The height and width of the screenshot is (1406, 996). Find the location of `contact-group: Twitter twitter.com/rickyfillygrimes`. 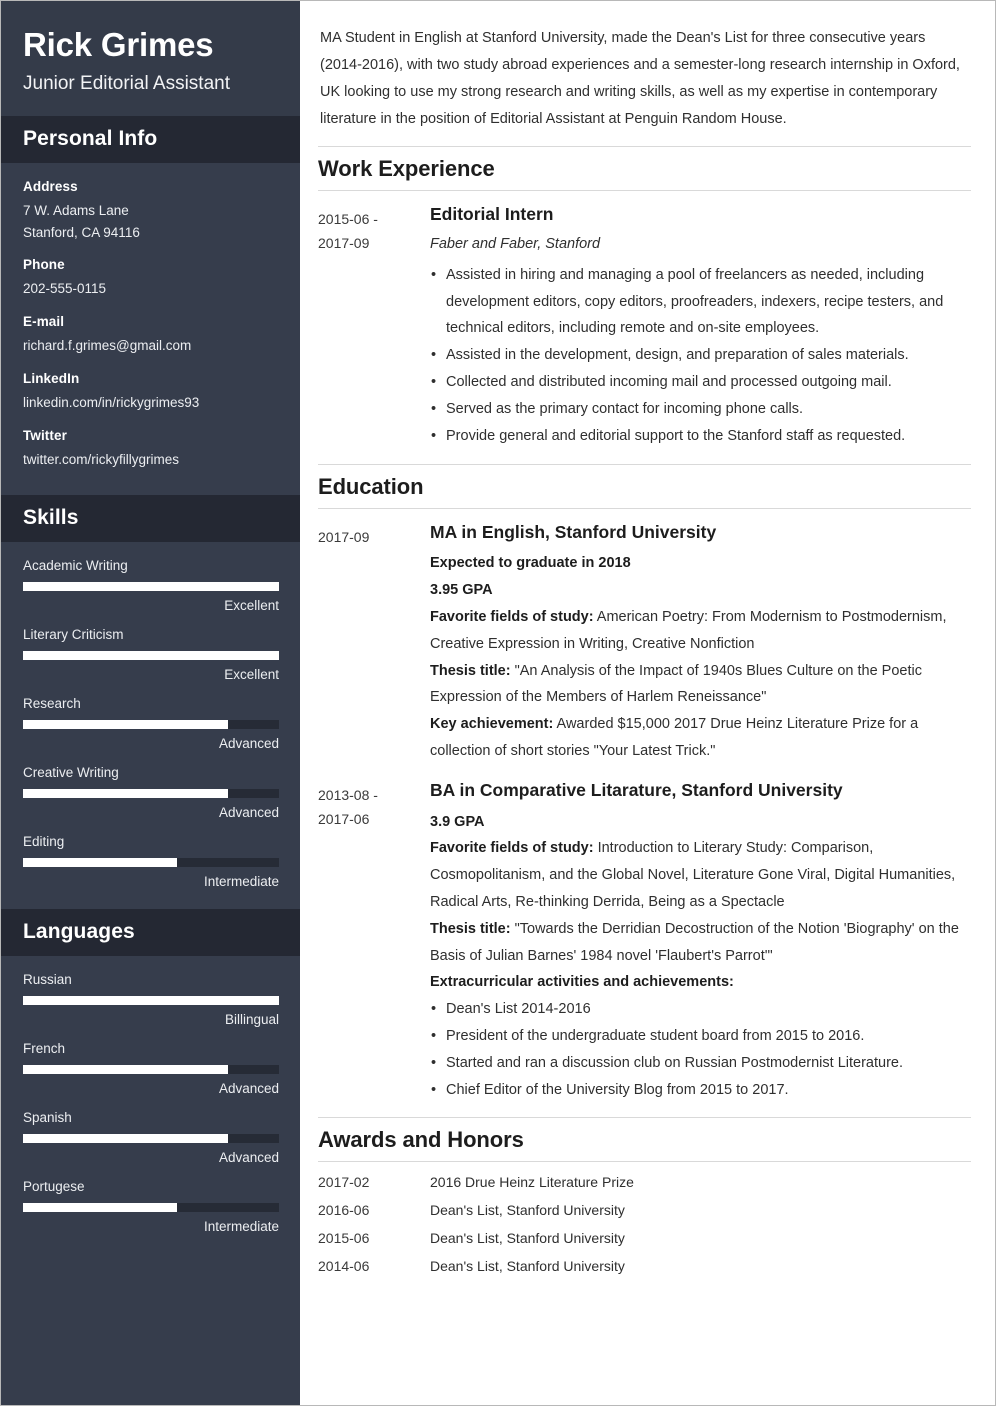

contact-group: Twitter twitter.com/rickyfillygrimes is located at coordinates (150, 449).